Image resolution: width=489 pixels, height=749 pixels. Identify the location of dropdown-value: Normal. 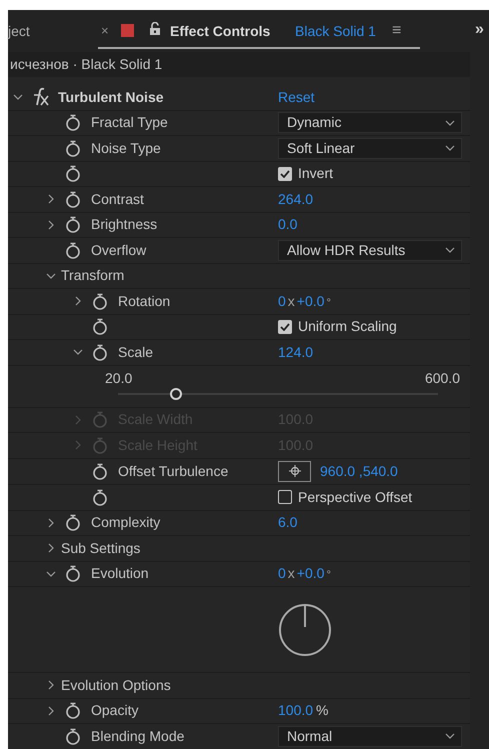
(309, 736).